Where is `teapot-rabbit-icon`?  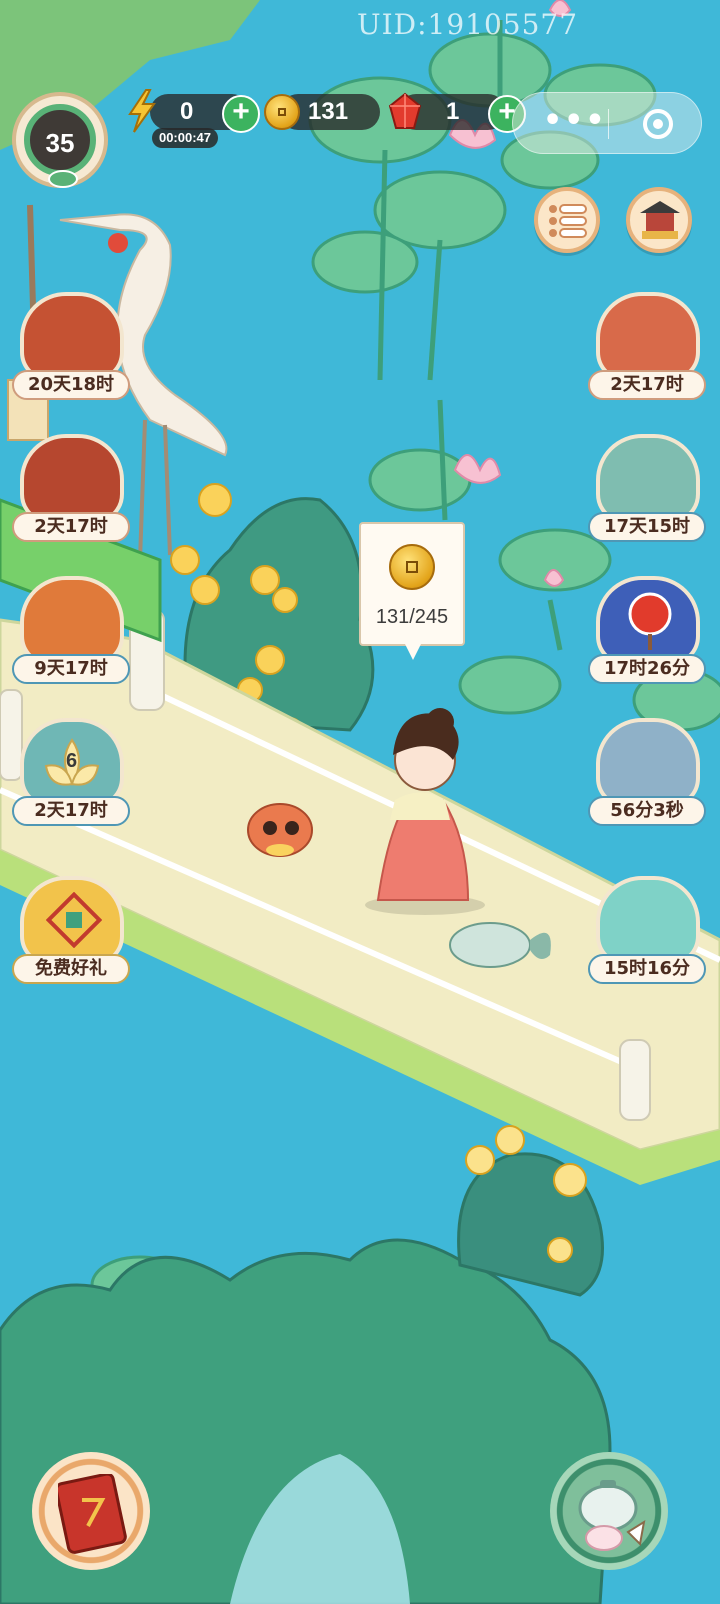 teapot-rabbit-icon is located at coordinates (612, 1515).